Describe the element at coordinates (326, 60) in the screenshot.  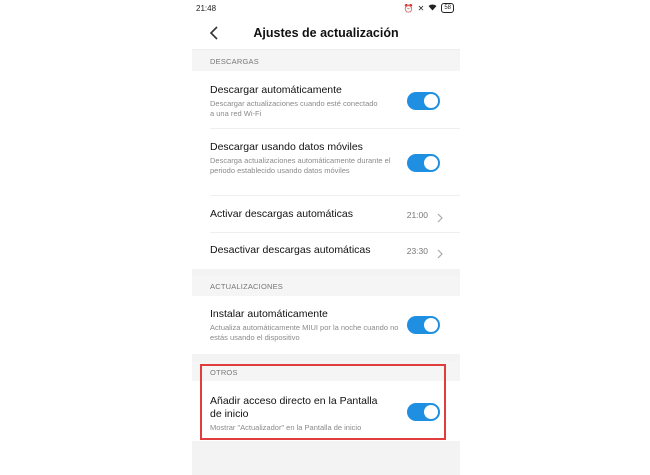
I see `section-header-descargas: DESCARGAS` at that location.